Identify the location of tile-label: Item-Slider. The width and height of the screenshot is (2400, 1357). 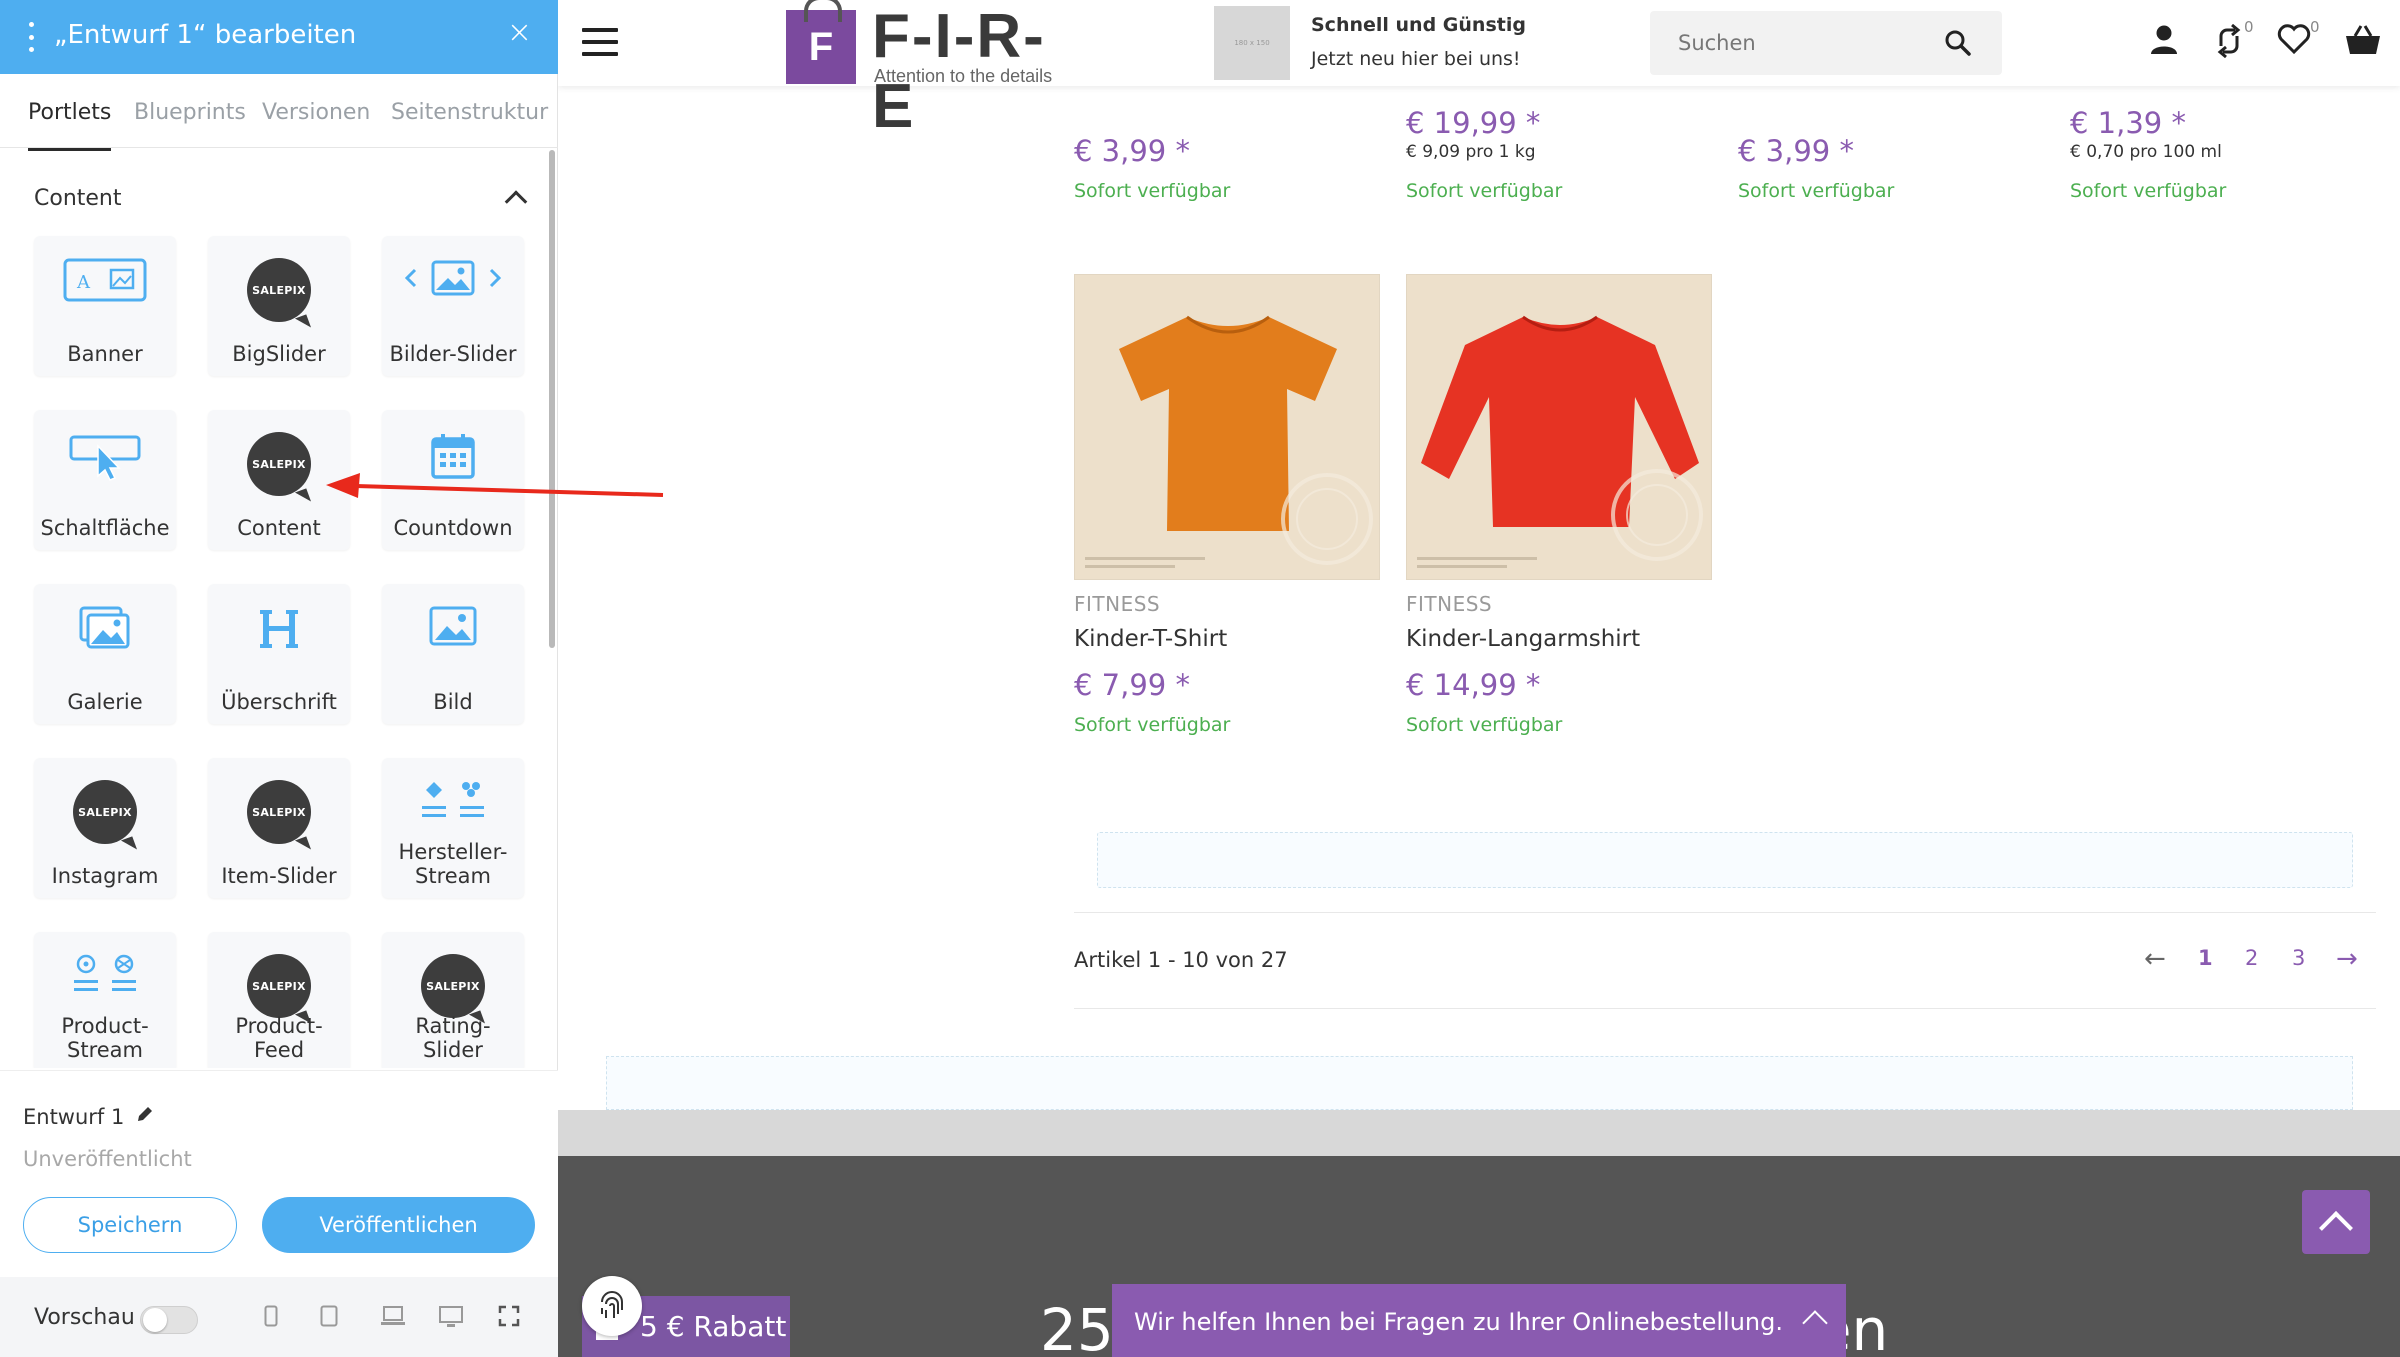
(279, 876).